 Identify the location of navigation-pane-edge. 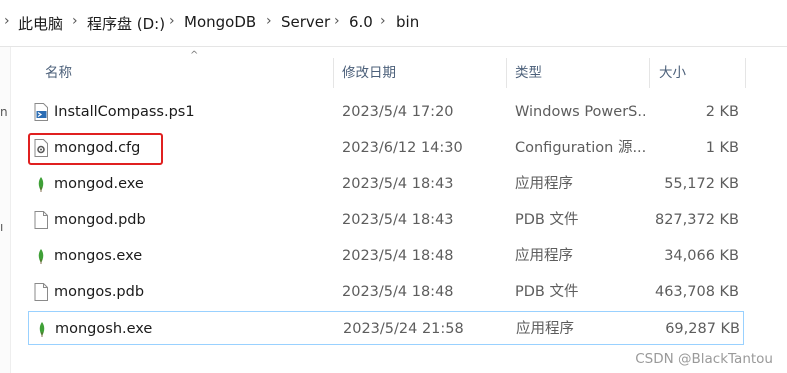
(5, 210).